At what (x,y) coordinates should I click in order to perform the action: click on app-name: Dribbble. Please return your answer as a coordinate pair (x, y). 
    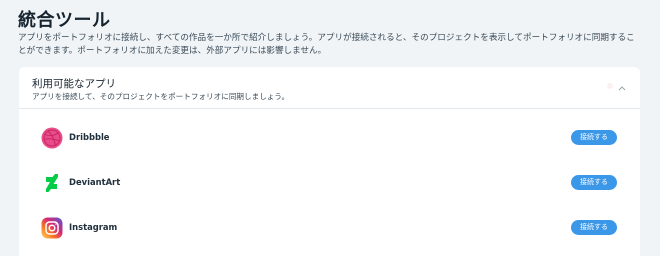
    Looking at the image, I should click on (89, 137).